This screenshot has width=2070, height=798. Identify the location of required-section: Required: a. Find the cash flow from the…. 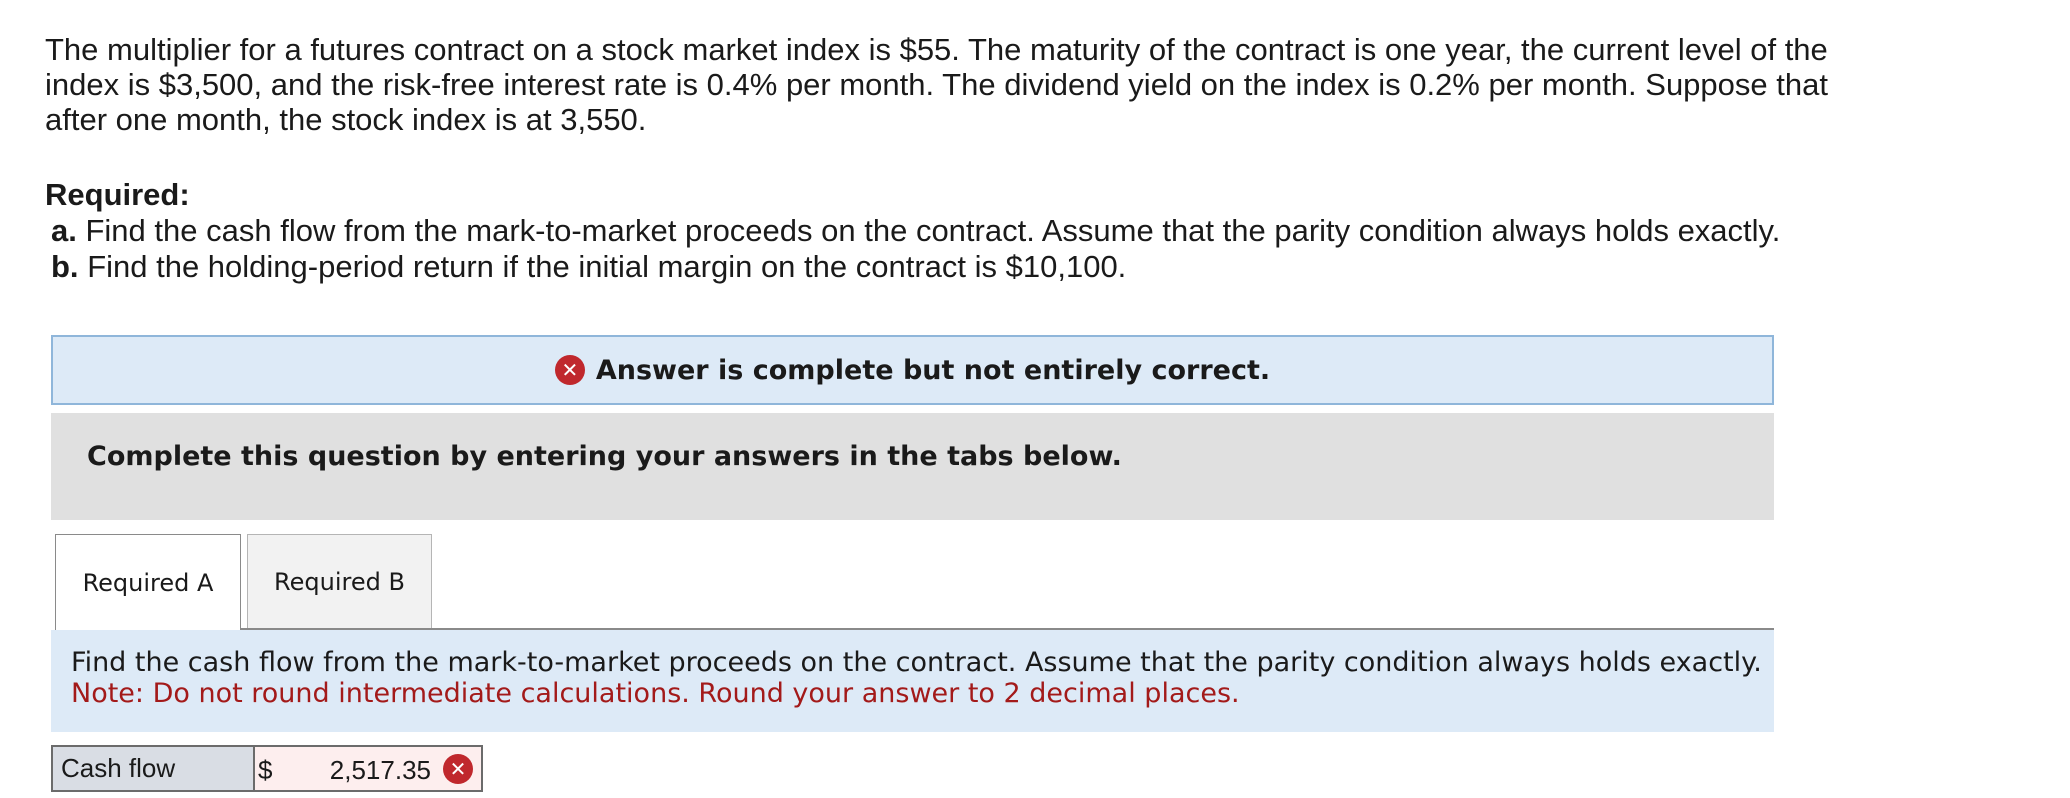
(970, 231).